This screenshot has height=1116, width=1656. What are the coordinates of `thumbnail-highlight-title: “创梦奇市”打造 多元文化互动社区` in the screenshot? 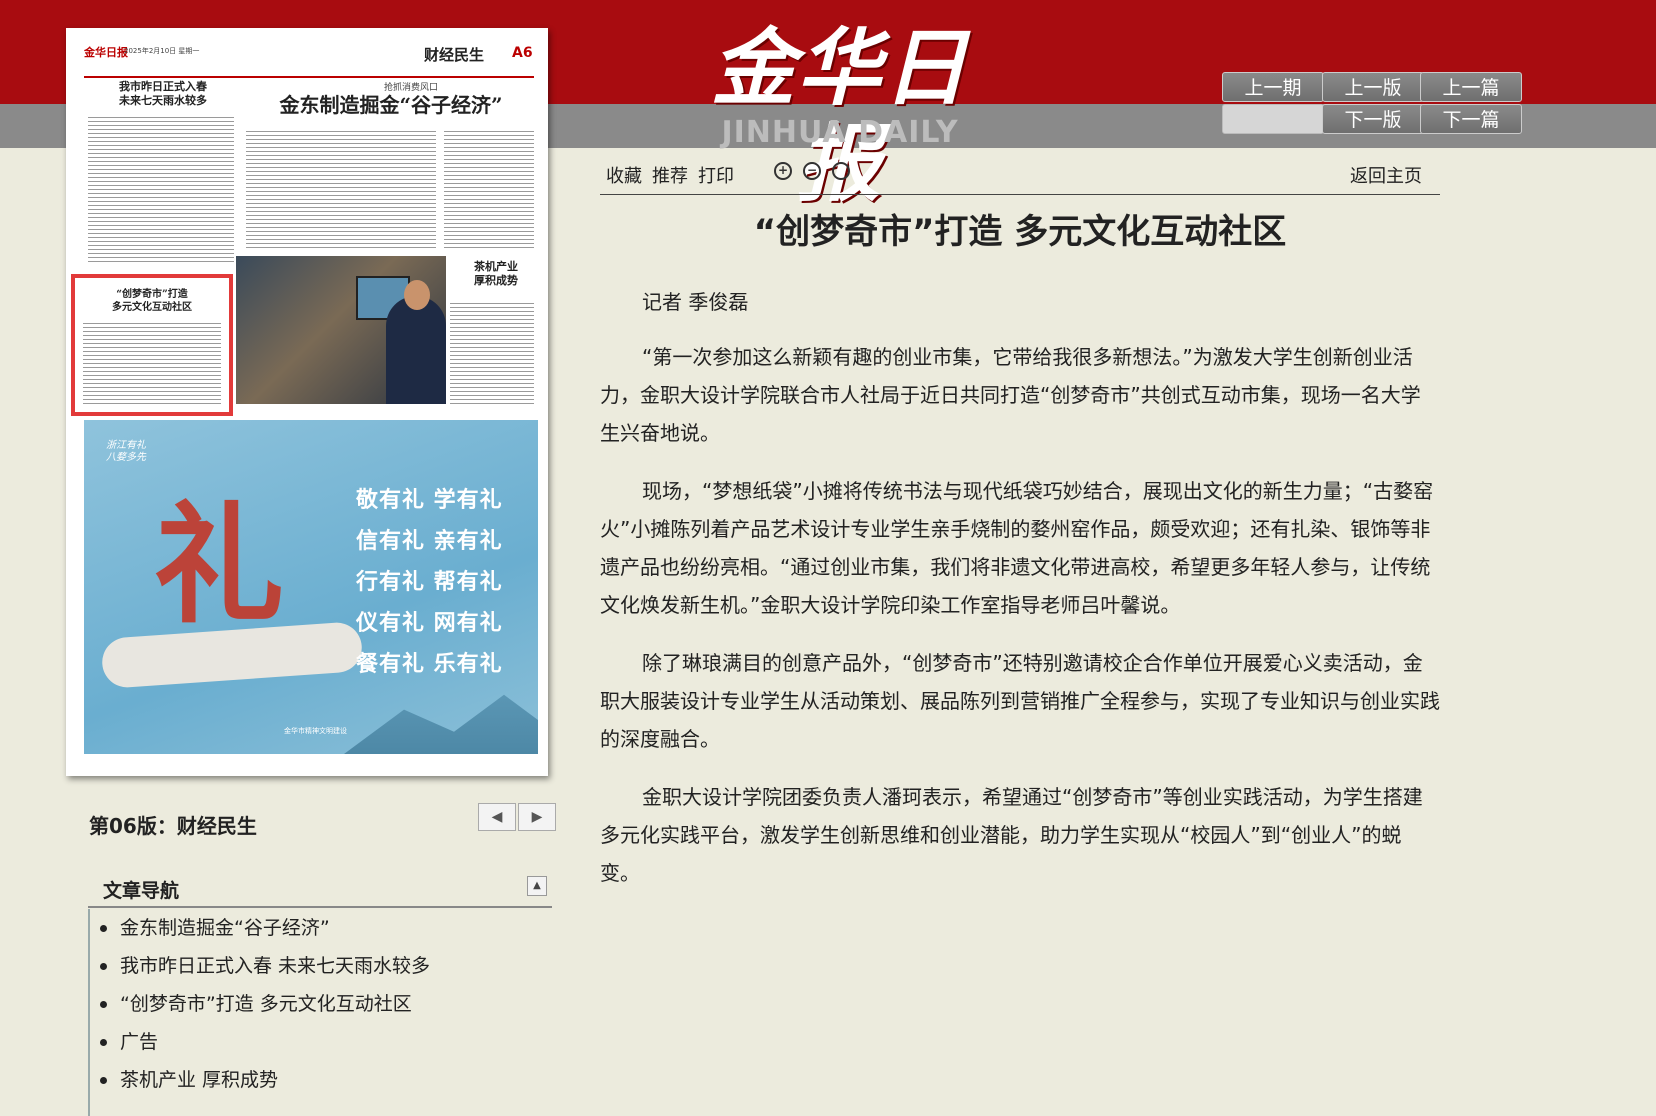 It's located at (152, 301).